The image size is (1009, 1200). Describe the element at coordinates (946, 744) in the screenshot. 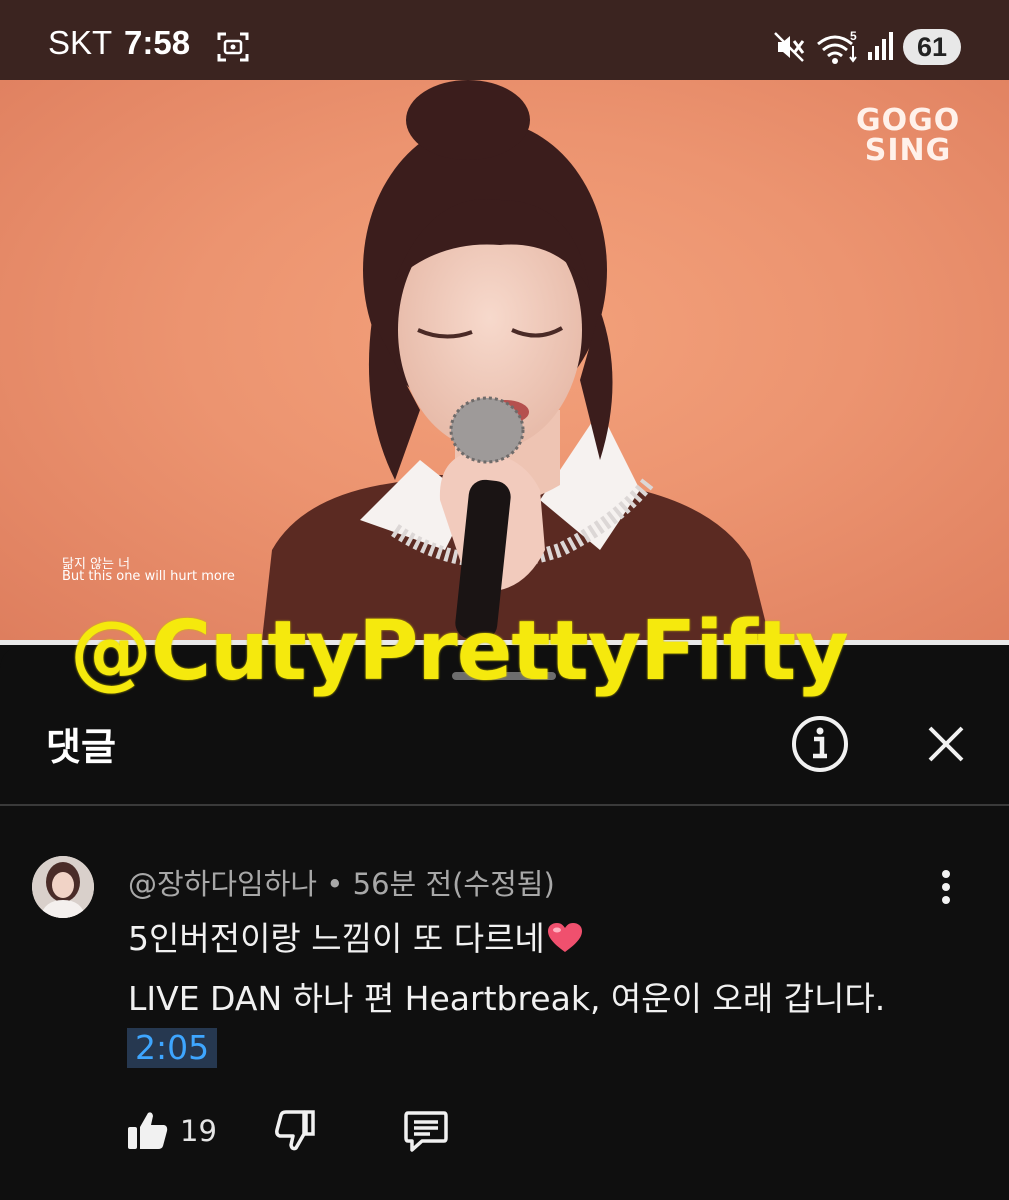

I see `close-icon` at that location.